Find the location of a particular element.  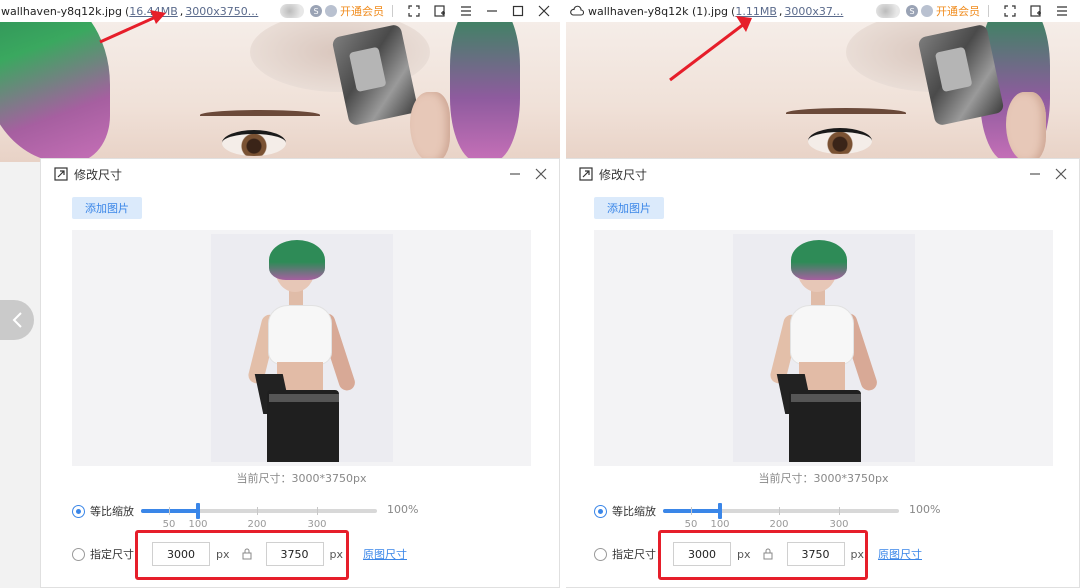

cloud-icon is located at coordinates (577, 11).